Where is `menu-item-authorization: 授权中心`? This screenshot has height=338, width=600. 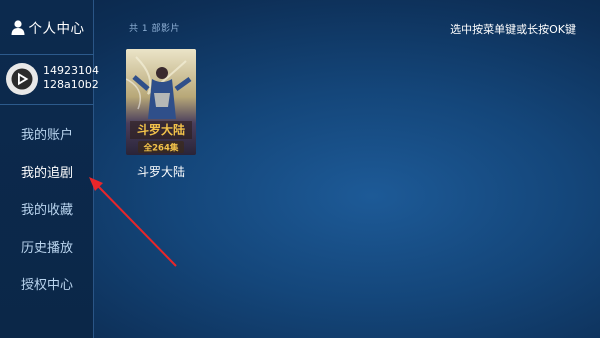
menu-item-authorization: 授权中心 is located at coordinates (47, 283).